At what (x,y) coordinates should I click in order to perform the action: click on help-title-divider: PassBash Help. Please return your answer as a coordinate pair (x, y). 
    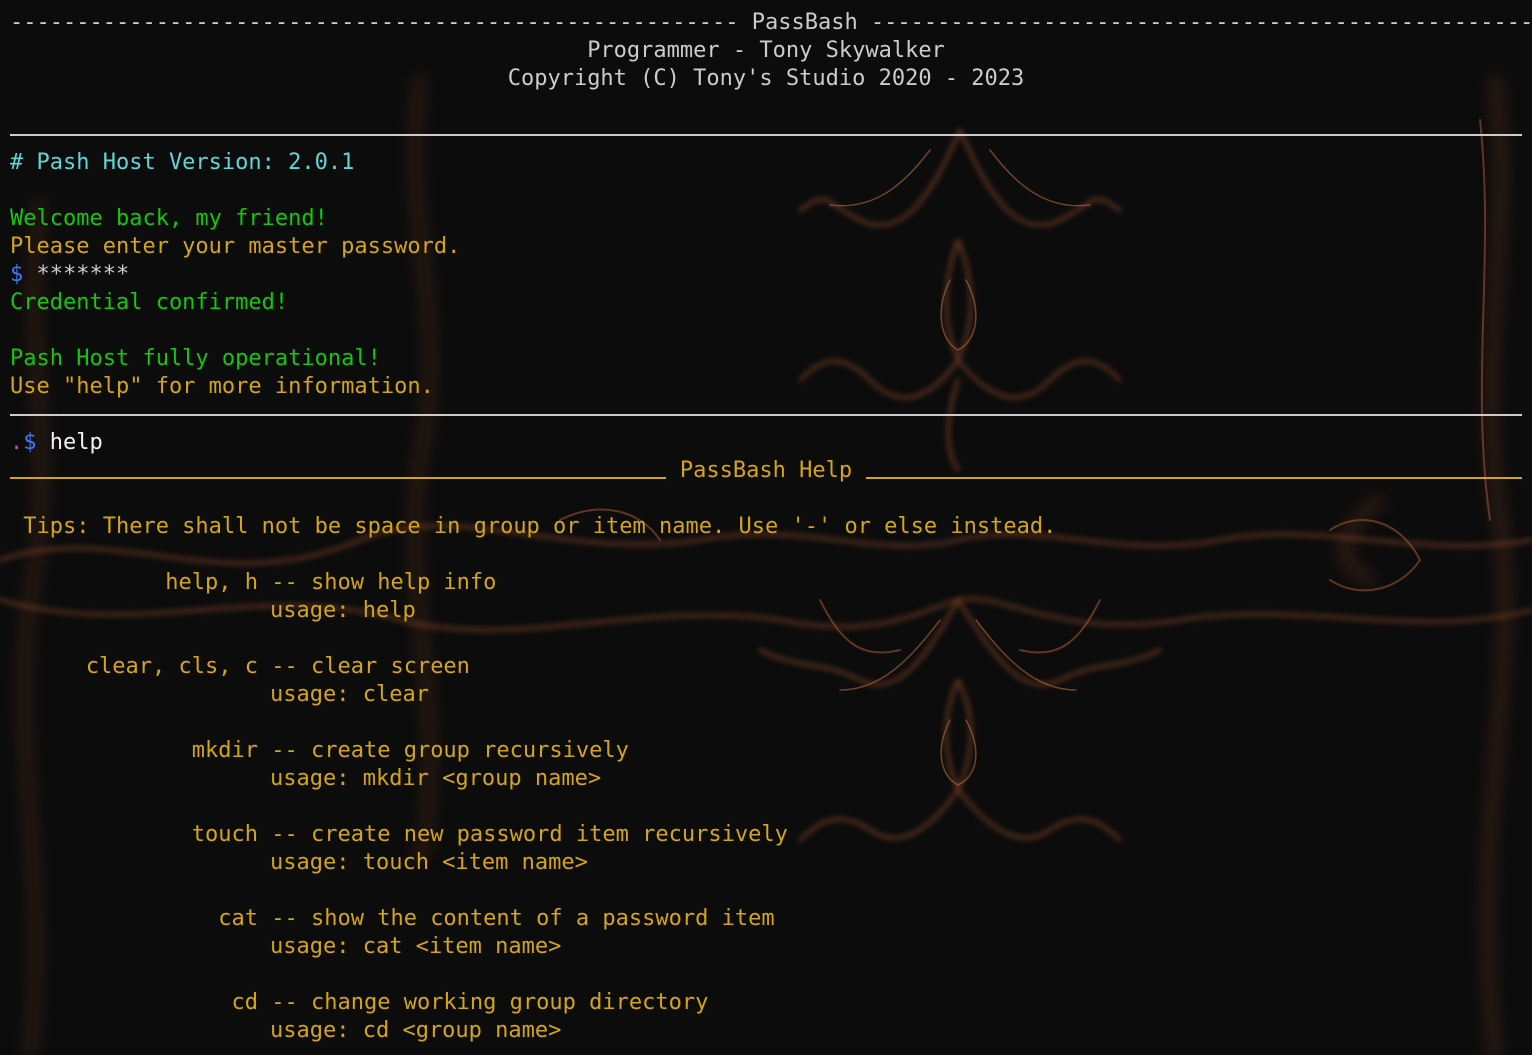
    Looking at the image, I should click on (766, 471).